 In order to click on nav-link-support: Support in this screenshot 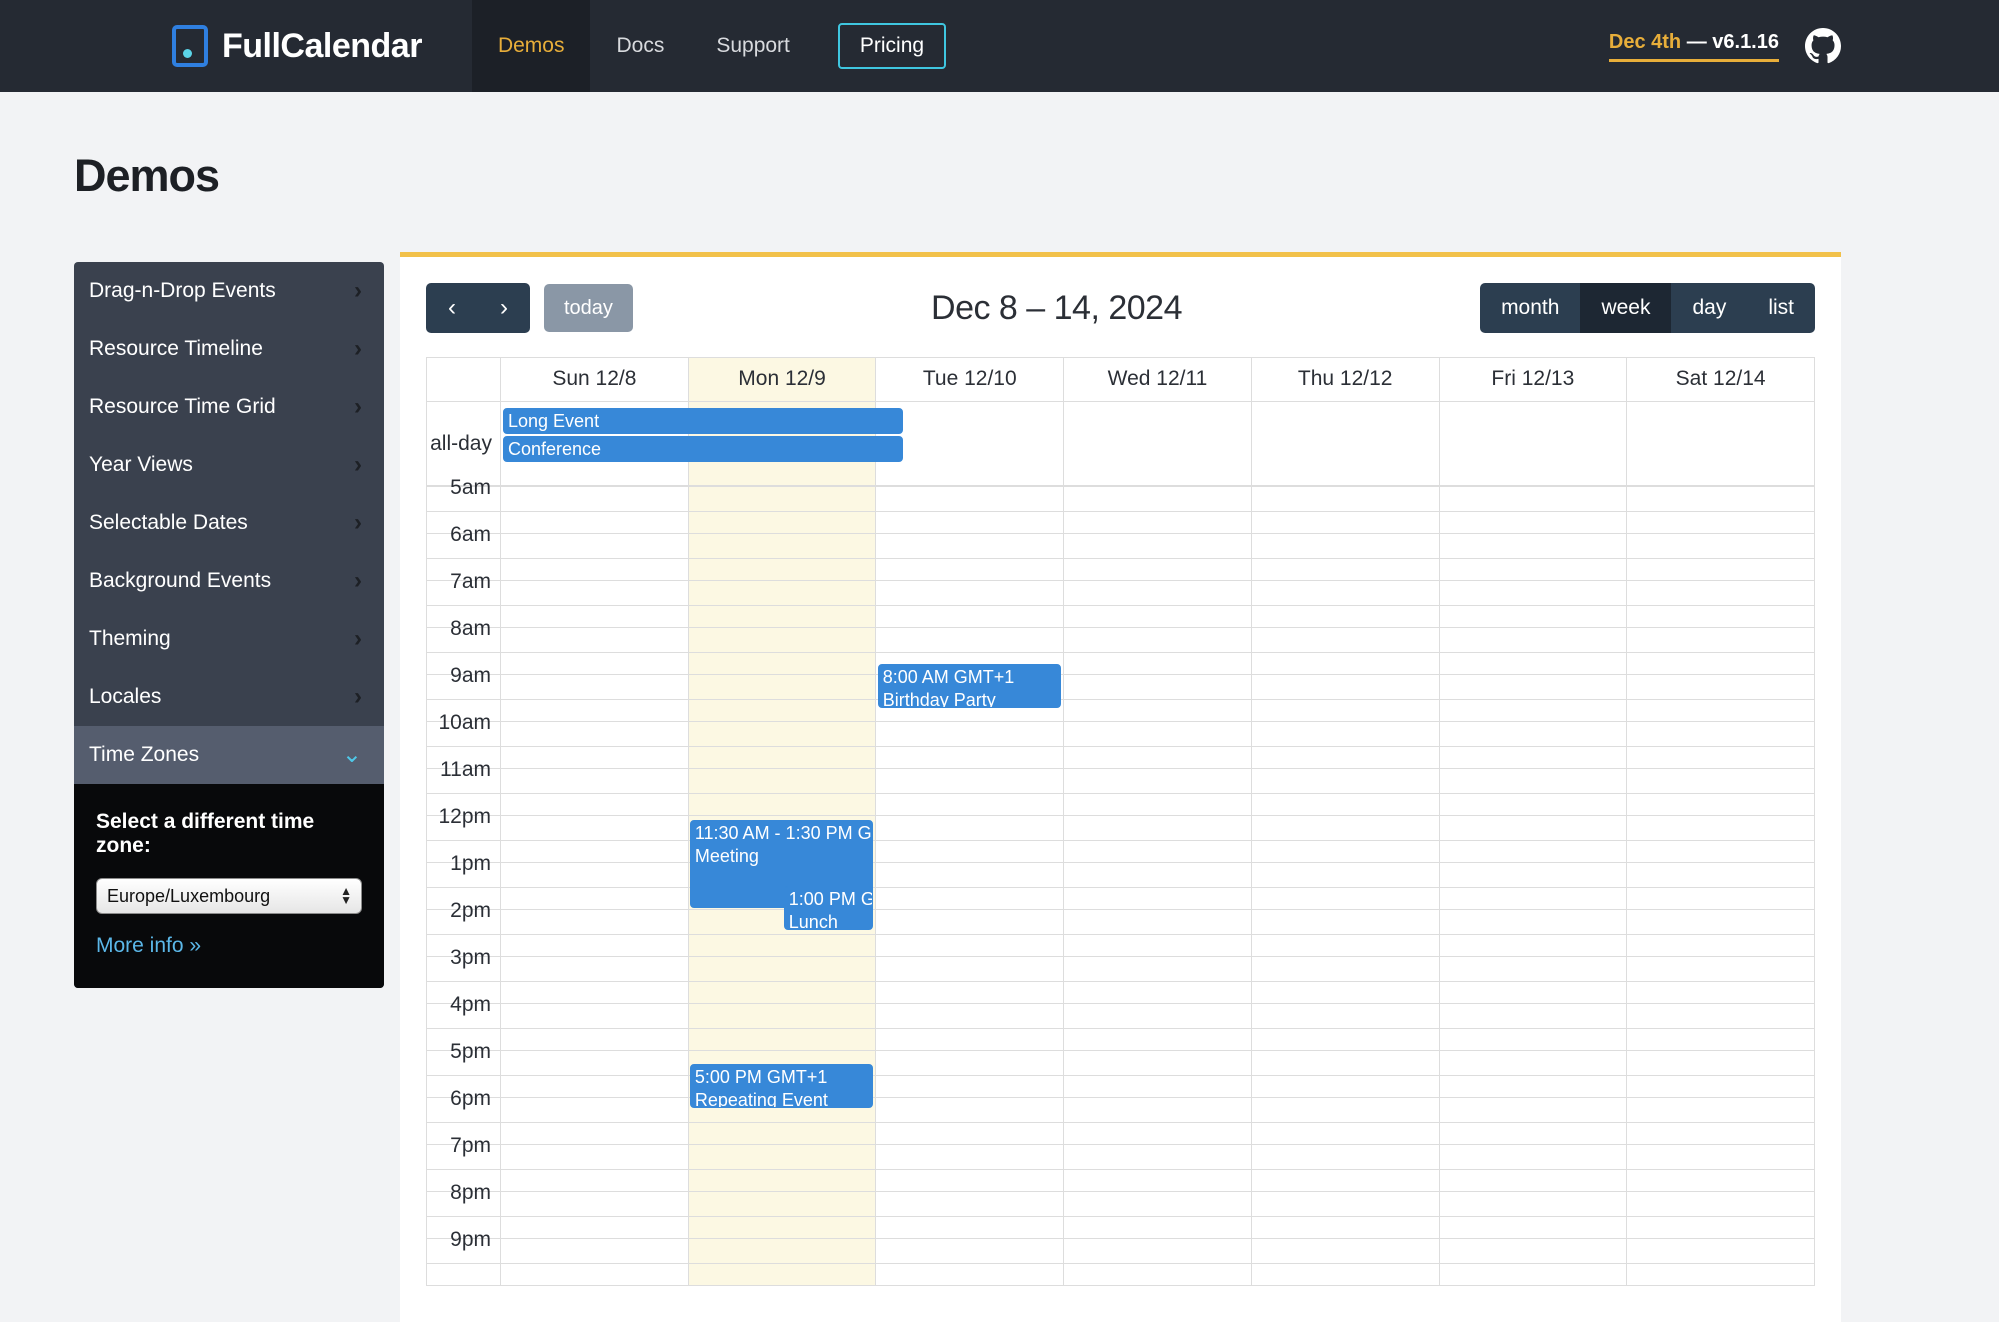, I will do `click(753, 46)`.